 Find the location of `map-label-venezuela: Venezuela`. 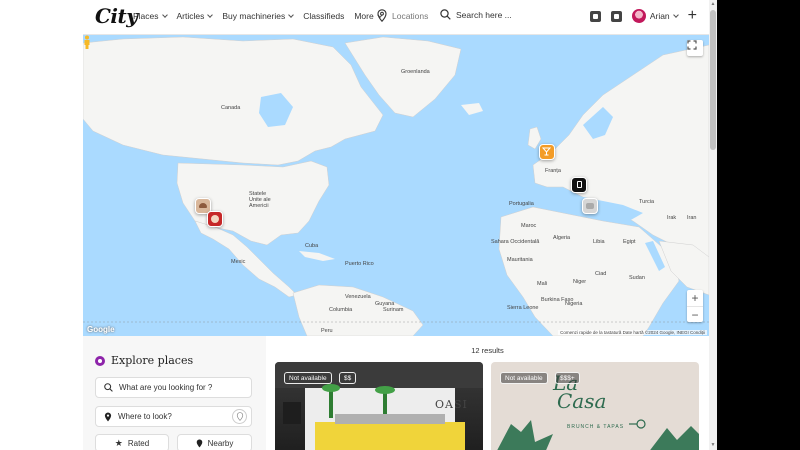

map-label-venezuela: Venezuela is located at coordinates (358, 297).